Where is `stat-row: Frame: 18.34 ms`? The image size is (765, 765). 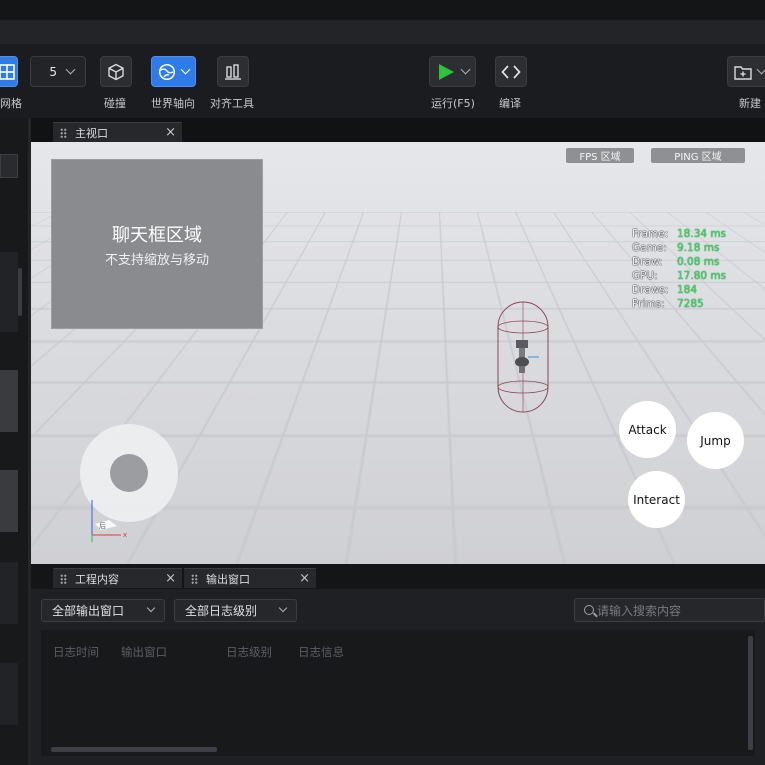 stat-row: Frame: 18.34 ms is located at coordinates (679, 234).